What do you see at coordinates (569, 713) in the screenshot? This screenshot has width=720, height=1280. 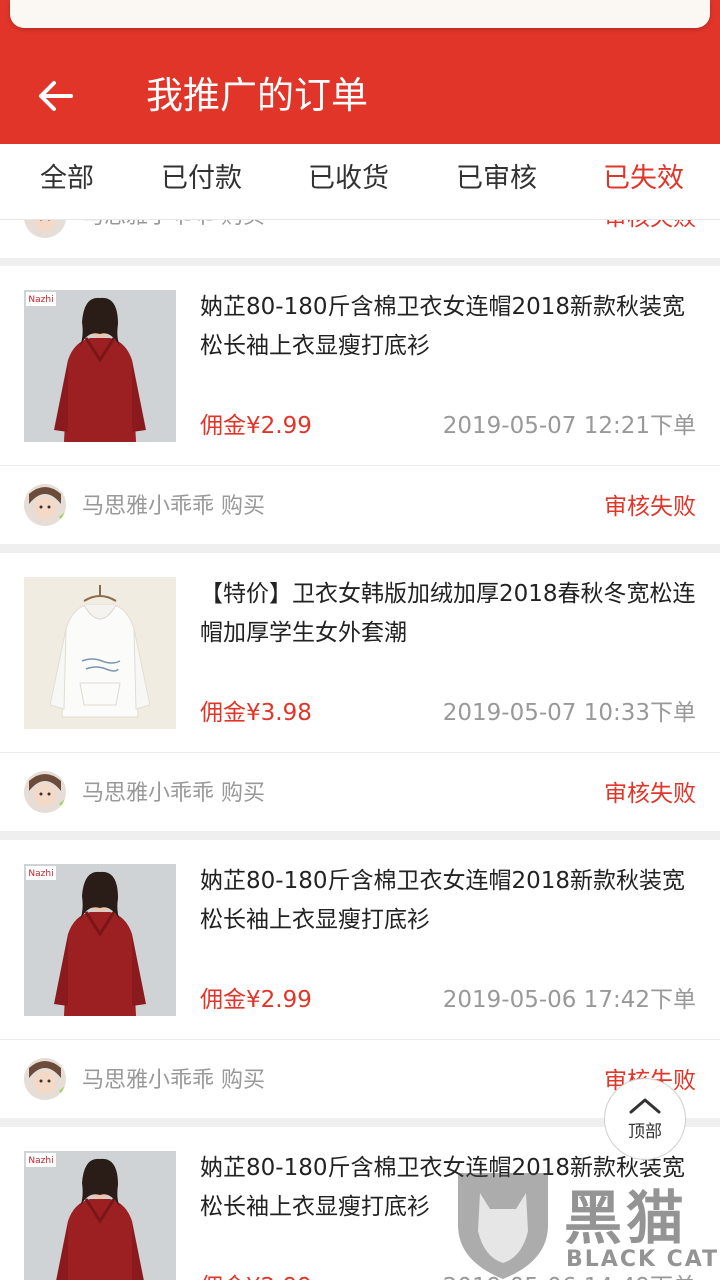 I see `order-time: 2019-05-07 10:33下单` at bounding box center [569, 713].